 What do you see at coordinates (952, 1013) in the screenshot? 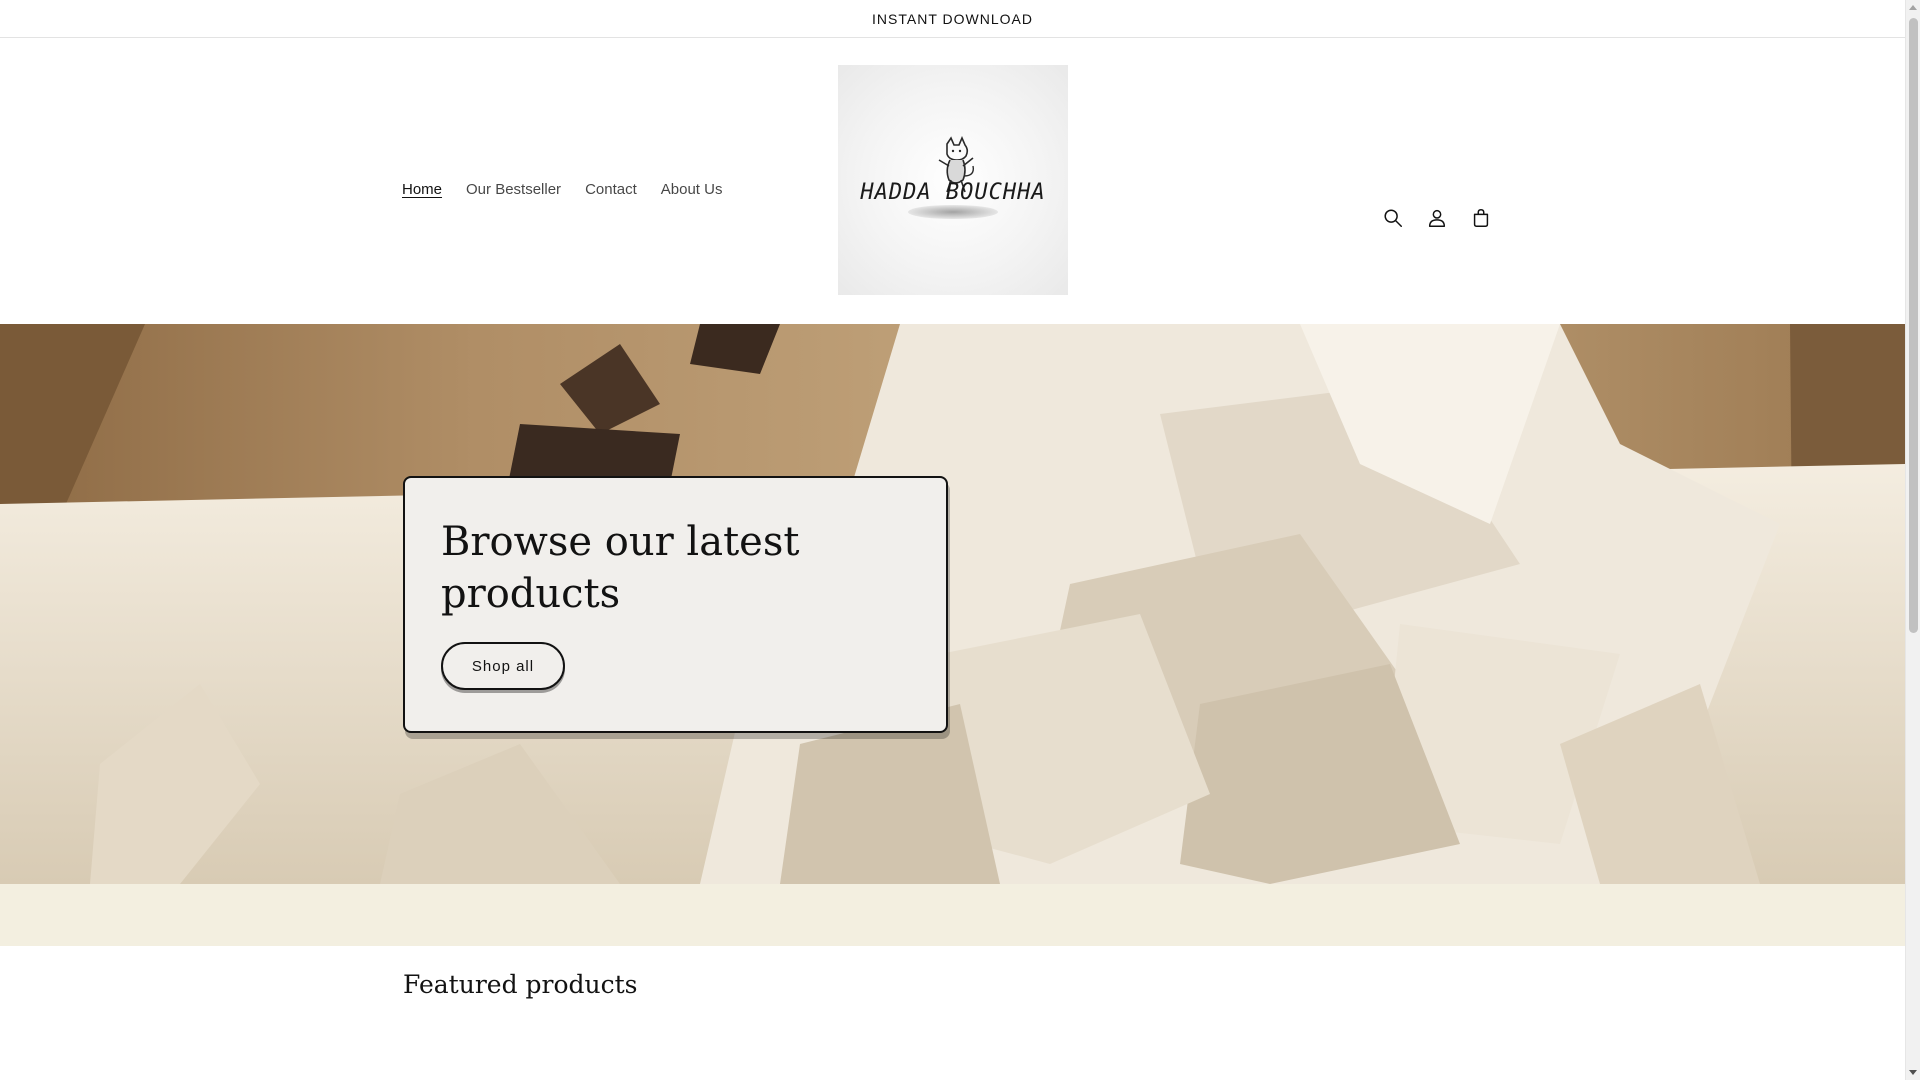
I see `featured-section: Featured products` at bounding box center [952, 1013].